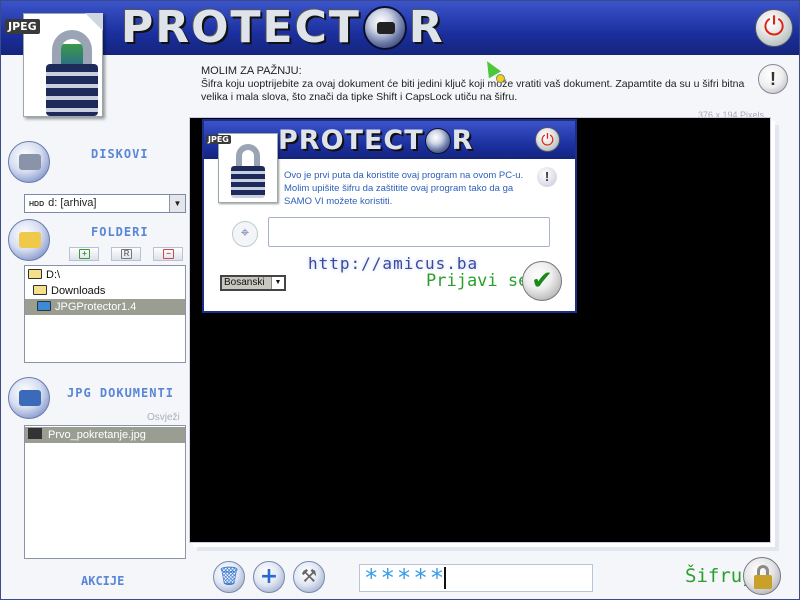 This screenshot has width=800, height=600. I want to click on notice-title: MOLIM ZA PAŽNJU:, so click(251, 71).